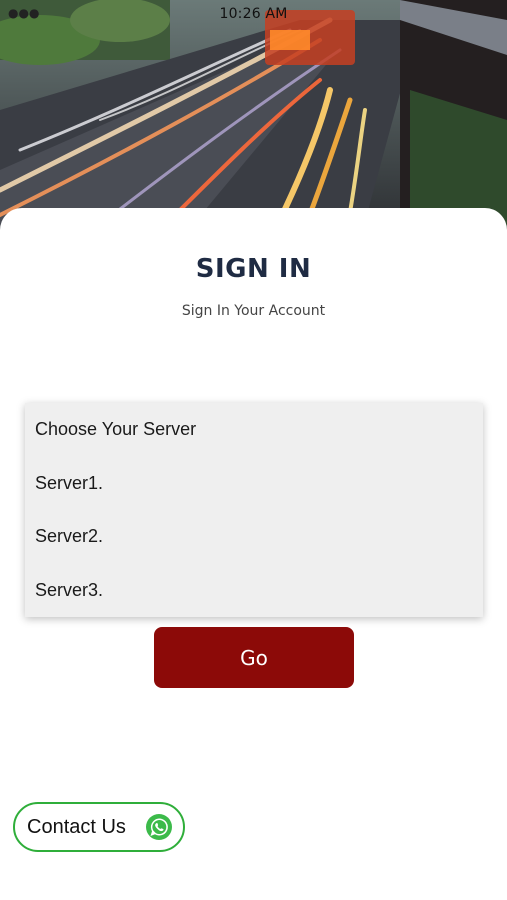  I want to click on server-option-3: Server3., so click(254, 591).